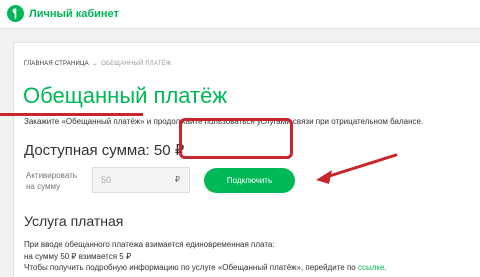 This screenshot has width=480, height=277. Describe the element at coordinates (357, 168) in the screenshot. I see `arrow-annotation` at that location.